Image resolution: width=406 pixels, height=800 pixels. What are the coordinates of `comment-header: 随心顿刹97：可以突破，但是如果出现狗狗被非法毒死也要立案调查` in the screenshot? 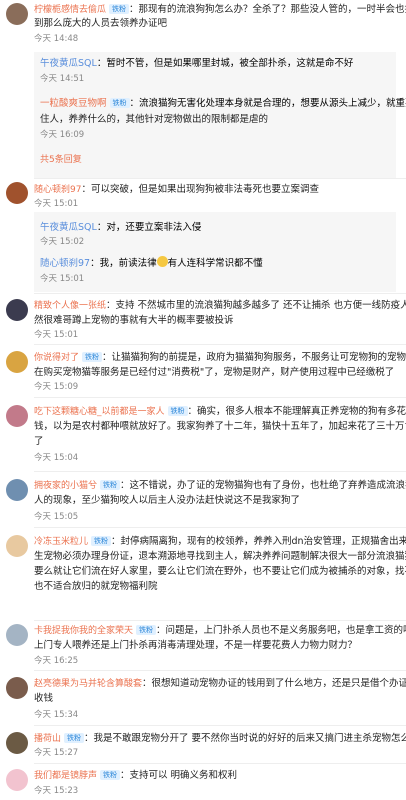 It's located at (176, 190).